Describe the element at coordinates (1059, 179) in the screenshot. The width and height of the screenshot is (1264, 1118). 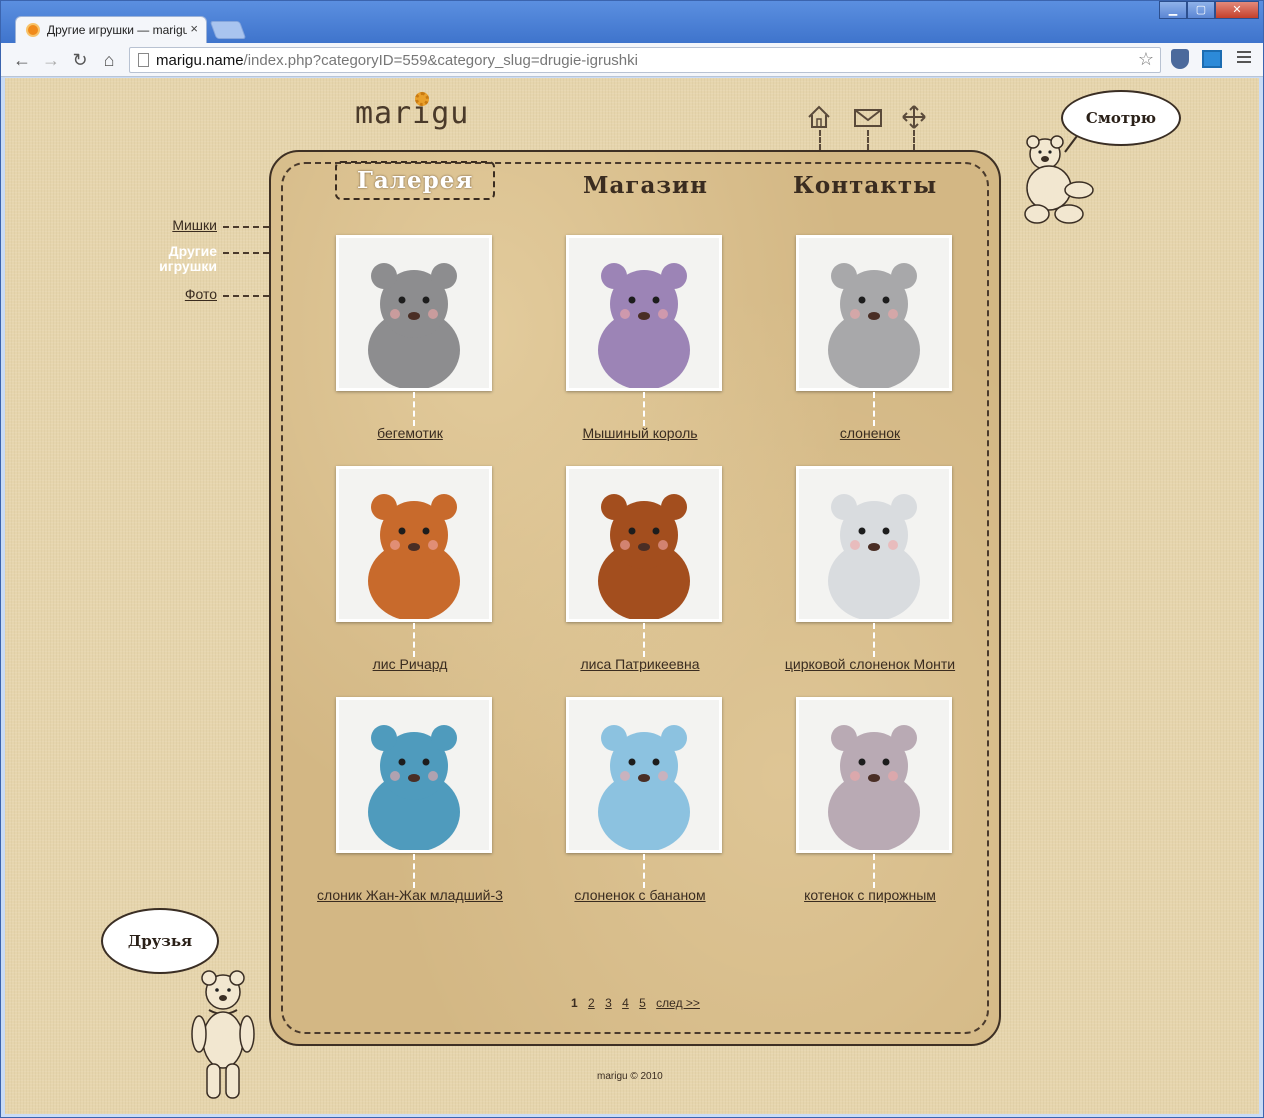
I see `teddy-bear-sitting-icon` at that location.